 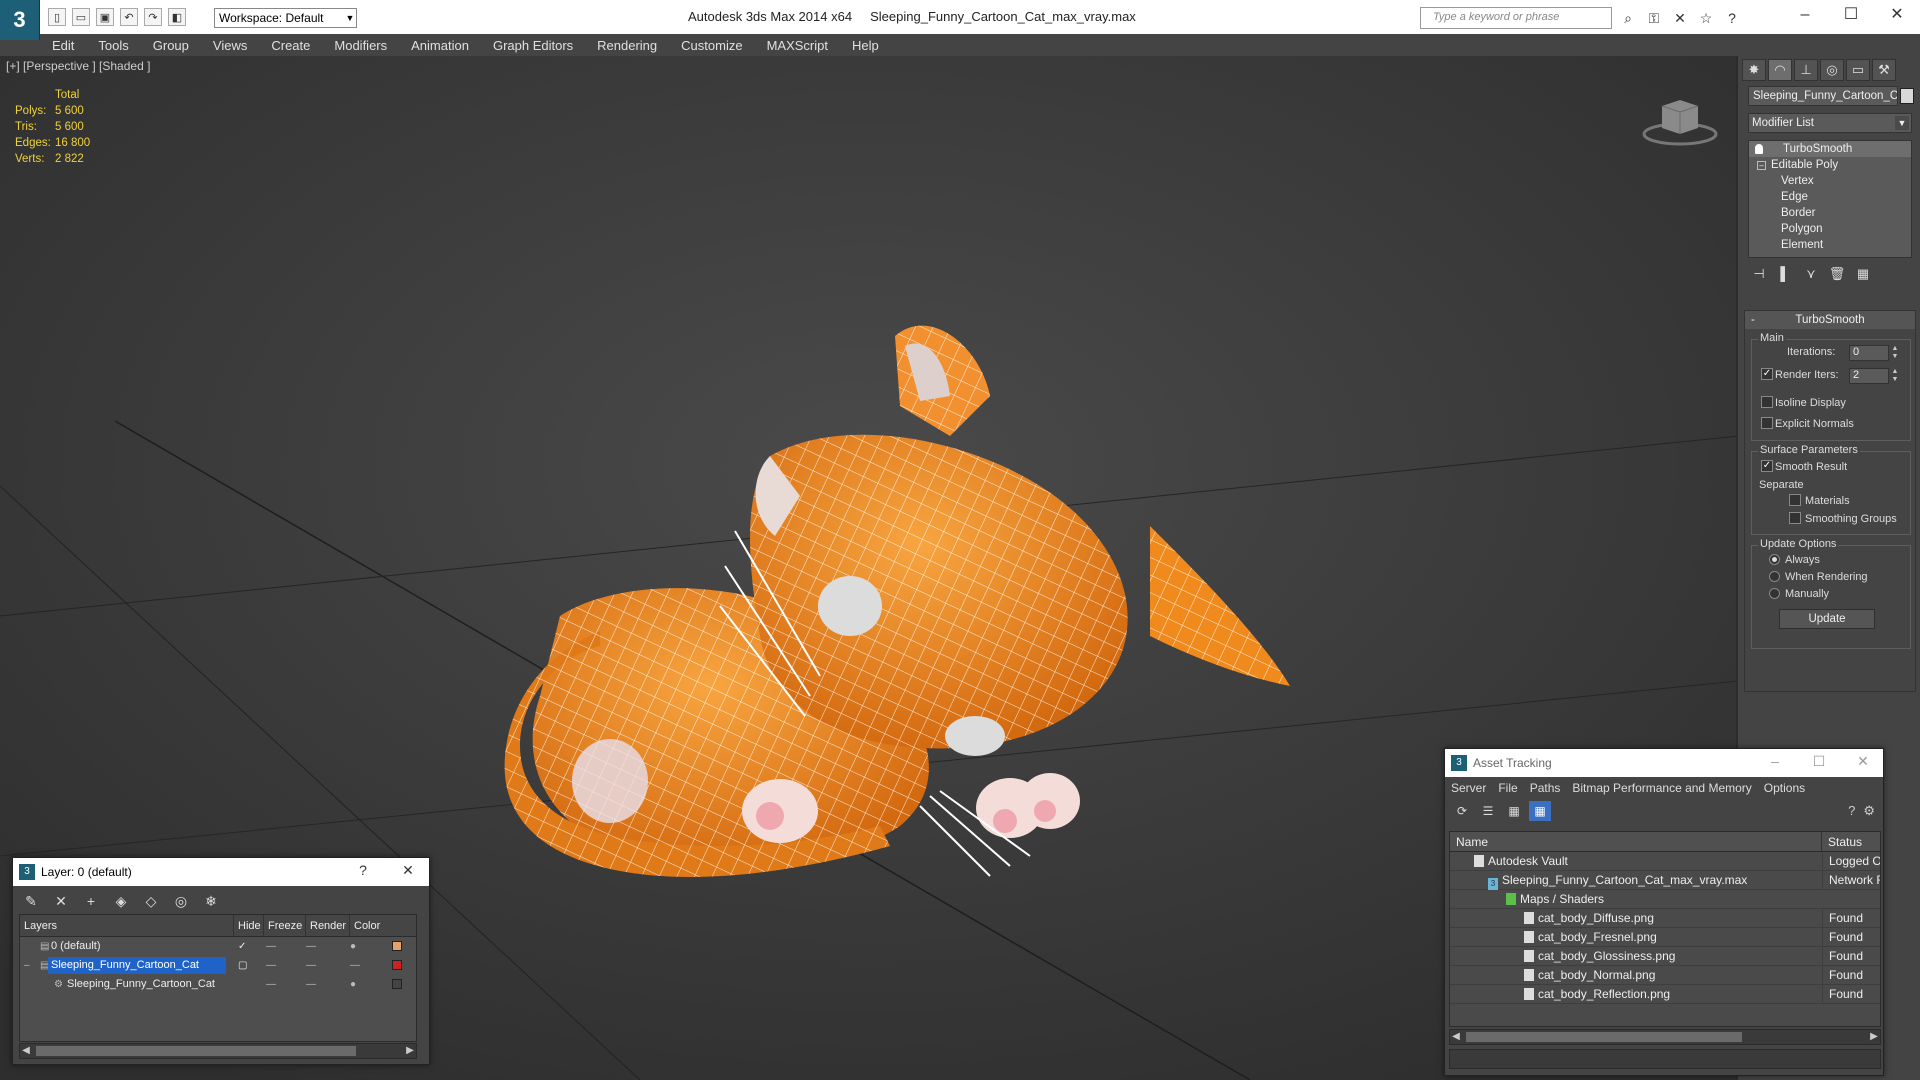 I want to click on column-header: Hide, so click(x=249, y=925).